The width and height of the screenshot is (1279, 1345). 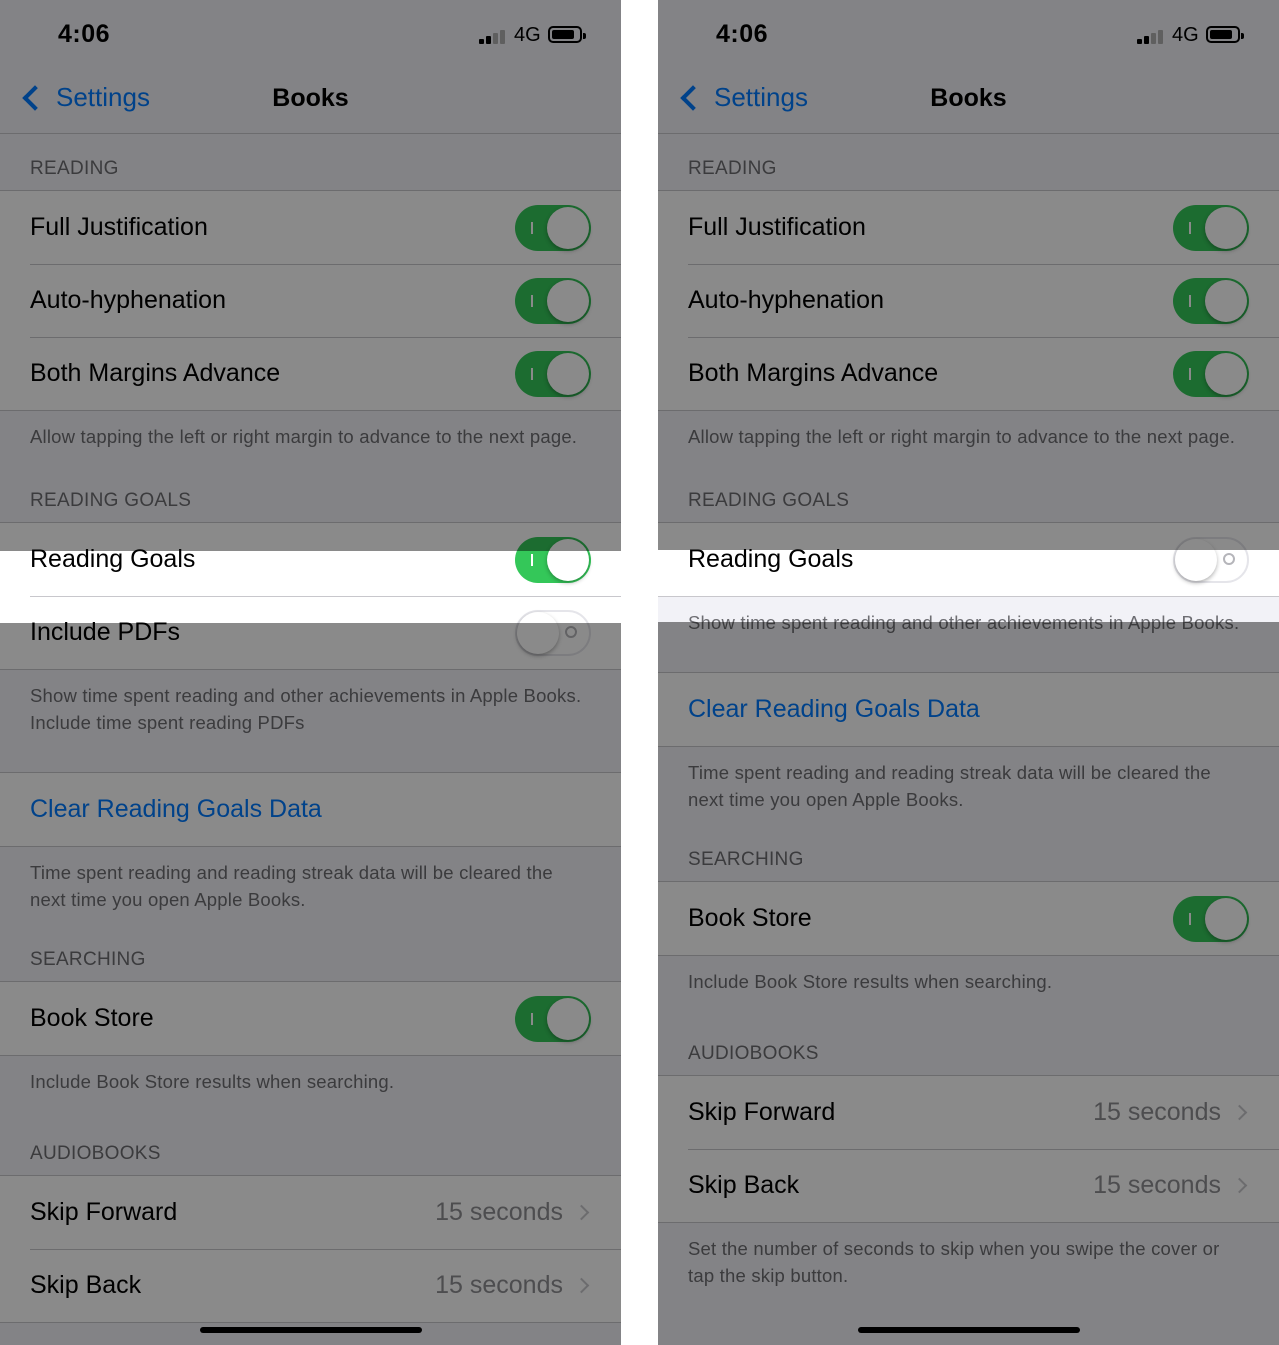 What do you see at coordinates (553, 633) in the screenshot?
I see `include-pdfs-toggle` at bounding box center [553, 633].